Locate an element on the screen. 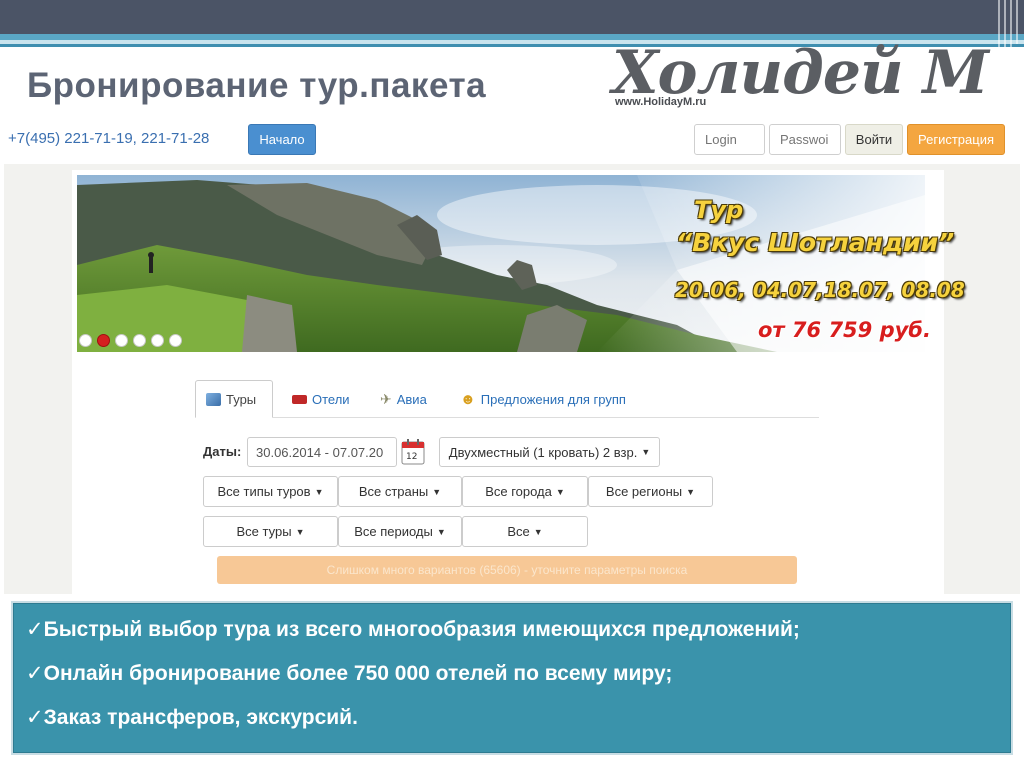  phone-numbers: +7(495) 221-71-19, 221-71-28 is located at coordinates (109, 138).